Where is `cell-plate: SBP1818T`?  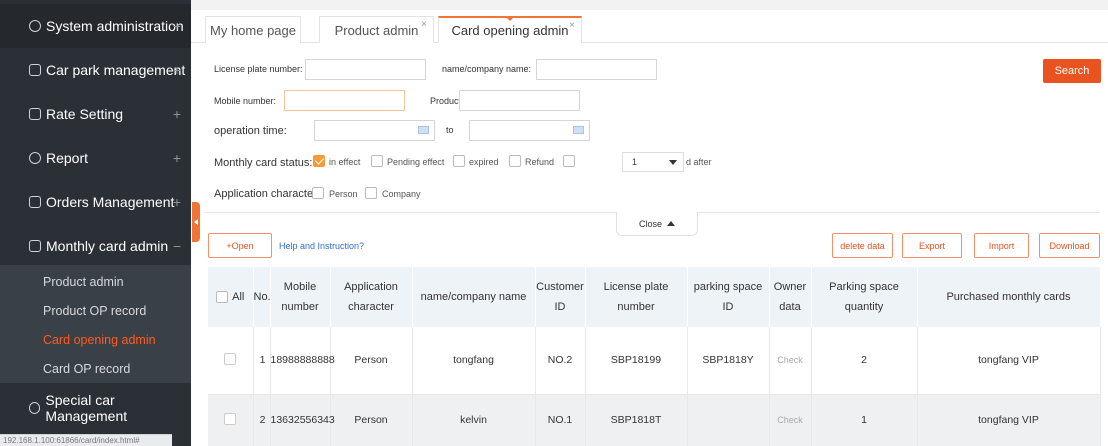 cell-plate: SBP1818T is located at coordinates (636, 420).